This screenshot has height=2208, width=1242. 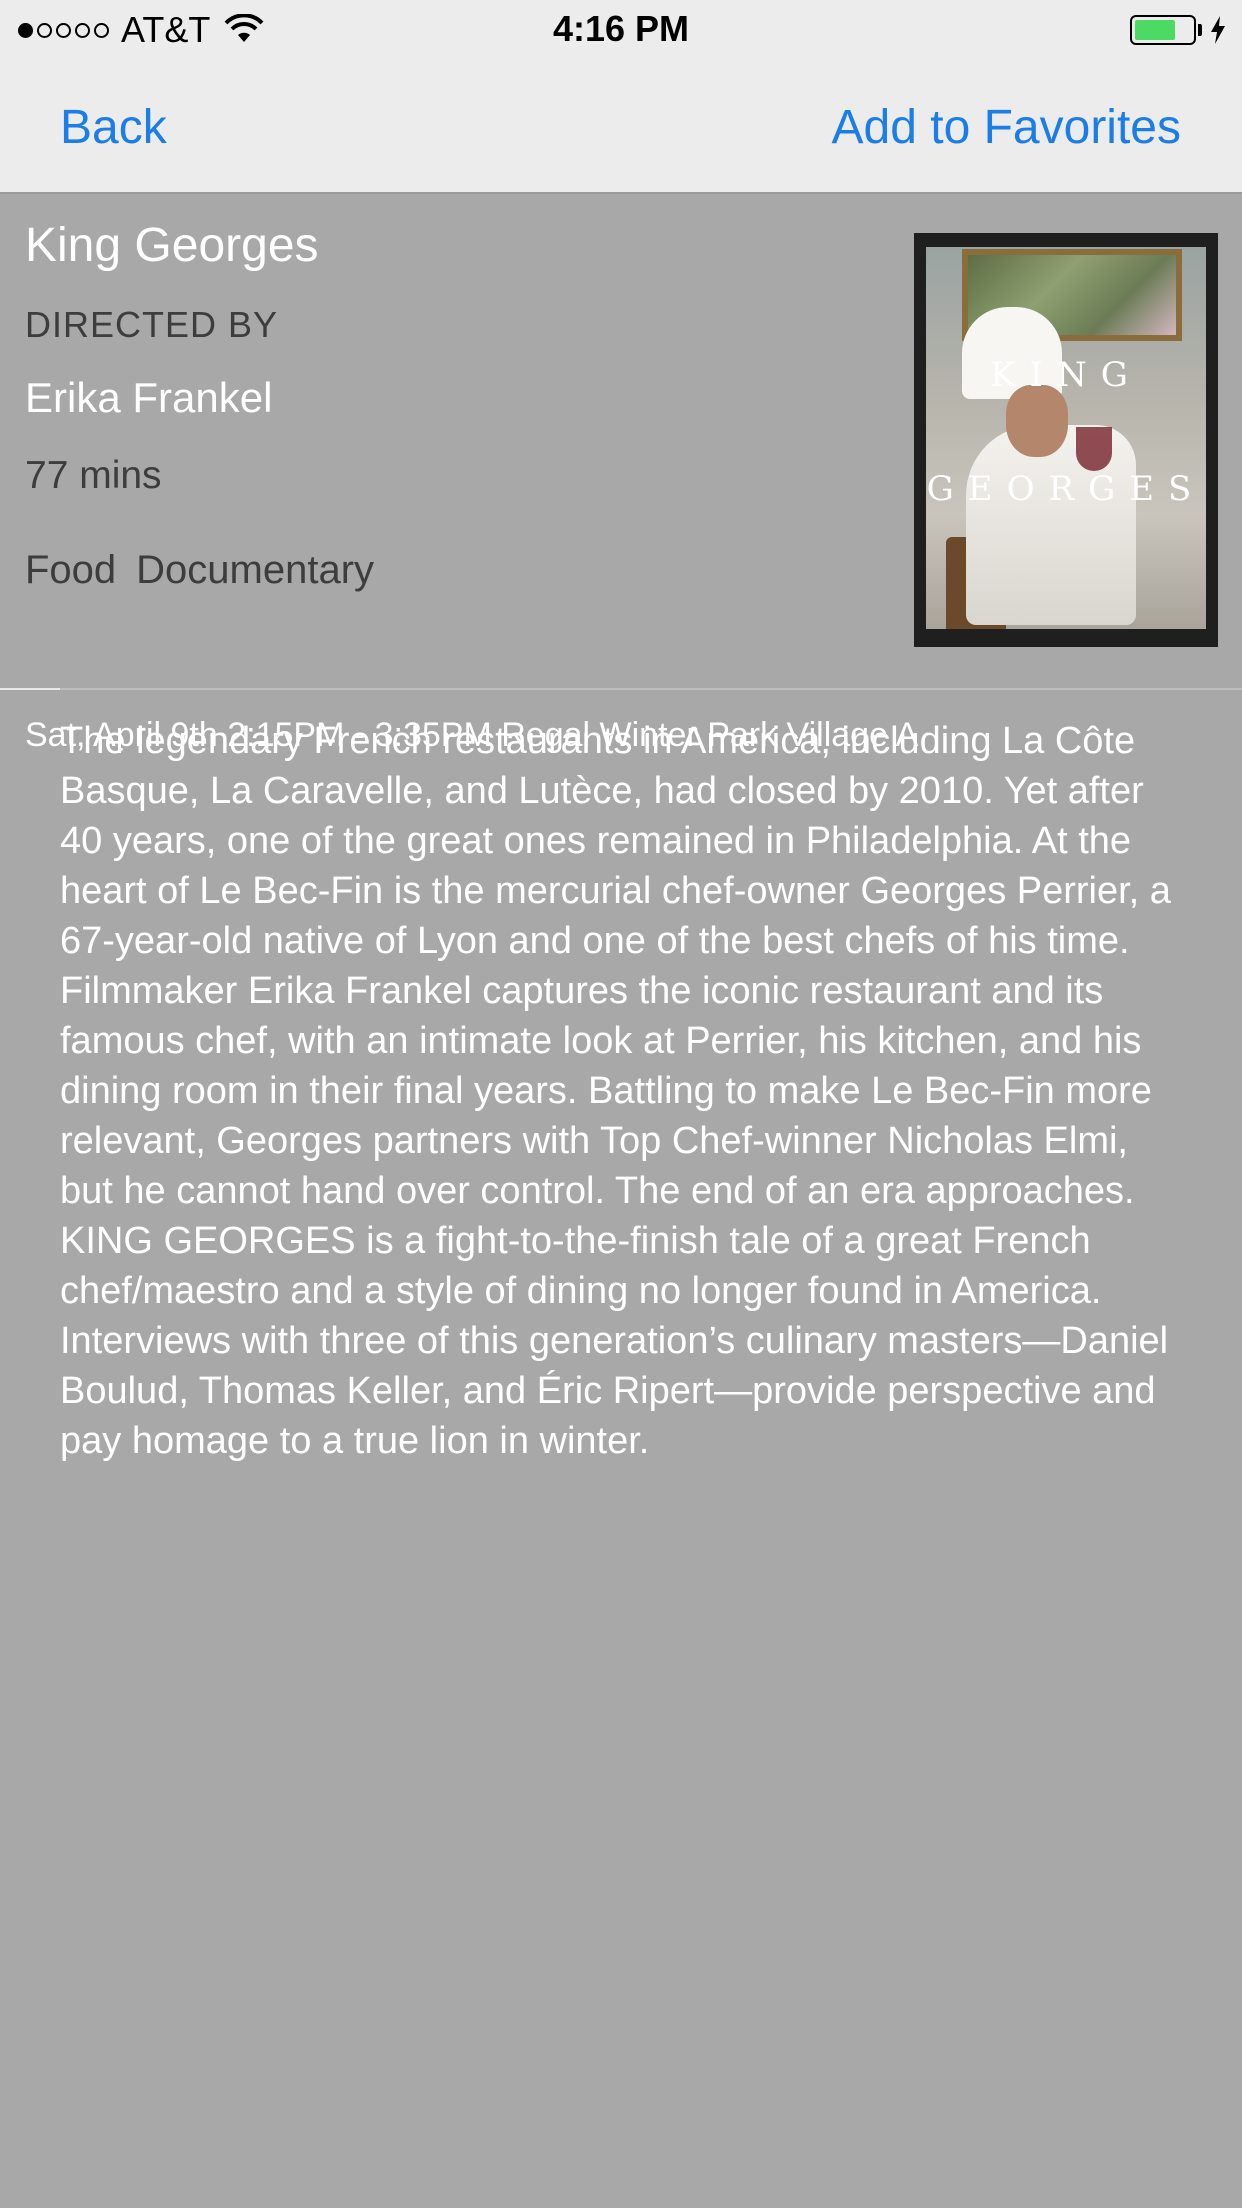 What do you see at coordinates (1066, 375) in the screenshot?
I see `poster-title-line1: KING` at bounding box center [1066, 375].